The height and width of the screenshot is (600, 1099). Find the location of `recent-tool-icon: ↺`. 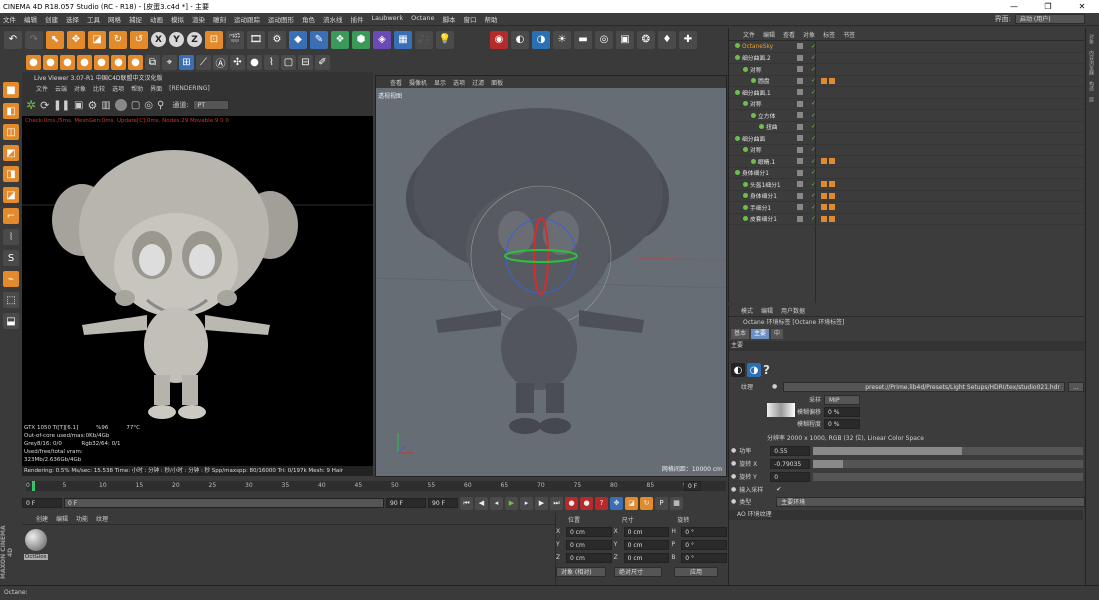

recent-tool-icon: ↺ is located at coordinates (139, 39).